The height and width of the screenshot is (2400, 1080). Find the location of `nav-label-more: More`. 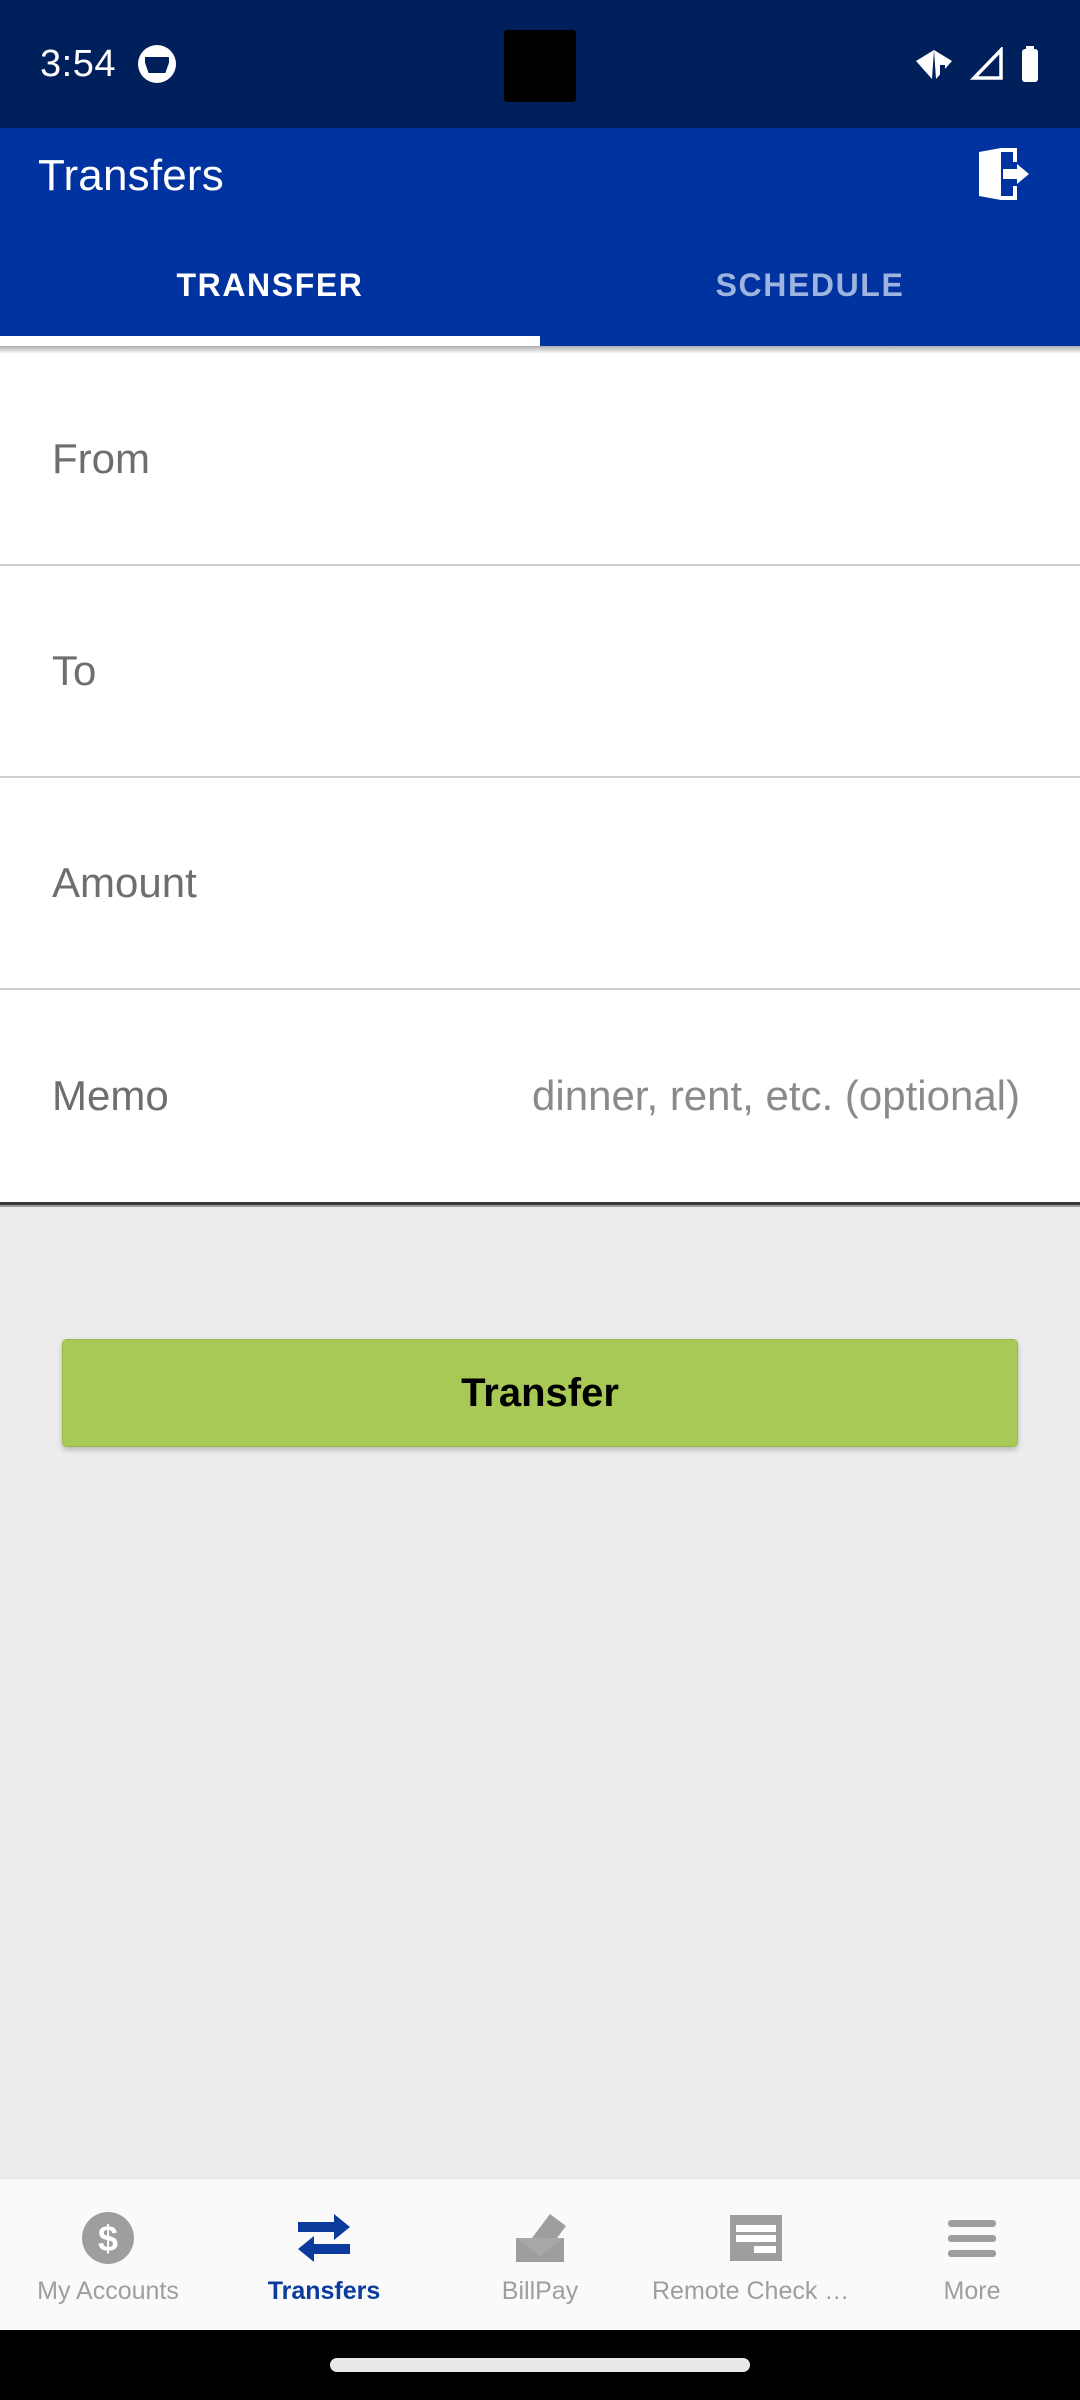

nav-label-more: More is located at coordinates (972, 2291).